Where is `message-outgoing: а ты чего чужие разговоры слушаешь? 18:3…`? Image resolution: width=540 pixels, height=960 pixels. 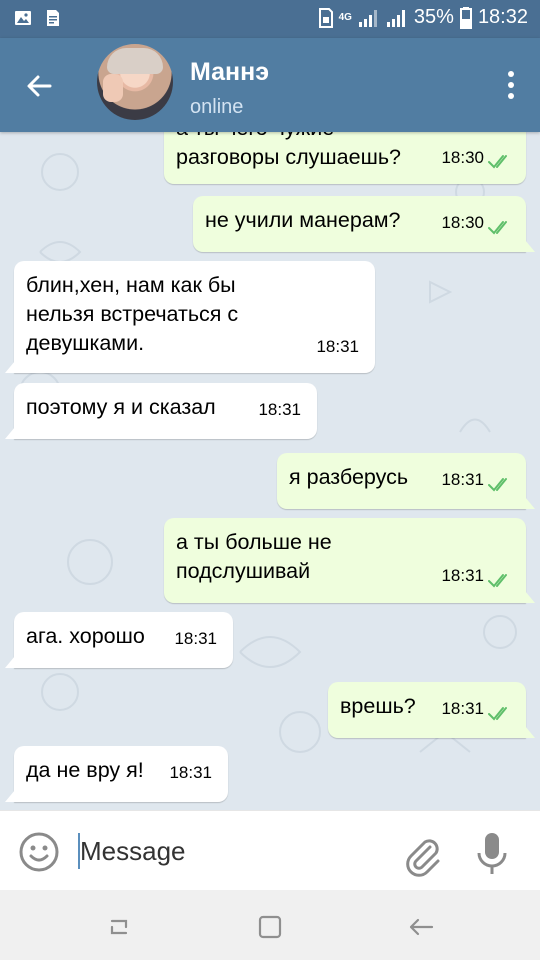 message-outgoing: а ты чего чужие разговоры слушаешь? 18:3… is located at coordinates (345, 158).